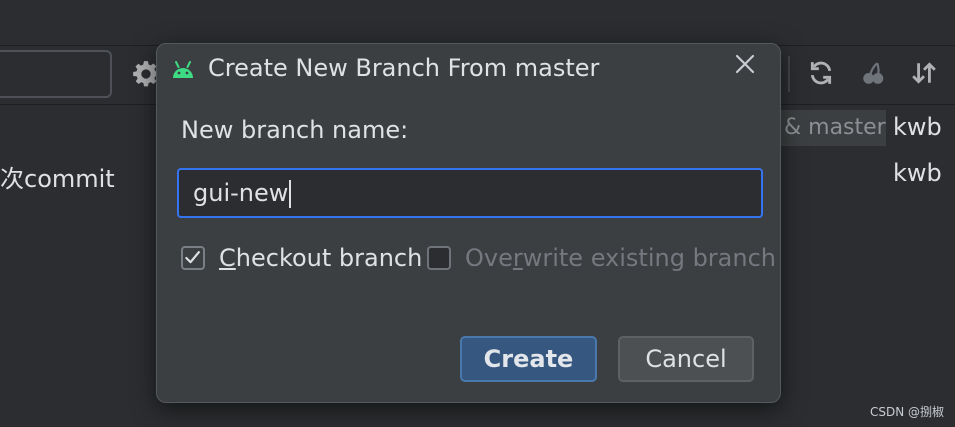 The height and width of the screenshot is (427, 955). What do you see at coordinates (477, 22) in the screenshot?
I see `ide-title-bar` at bounding box center [477, 22].